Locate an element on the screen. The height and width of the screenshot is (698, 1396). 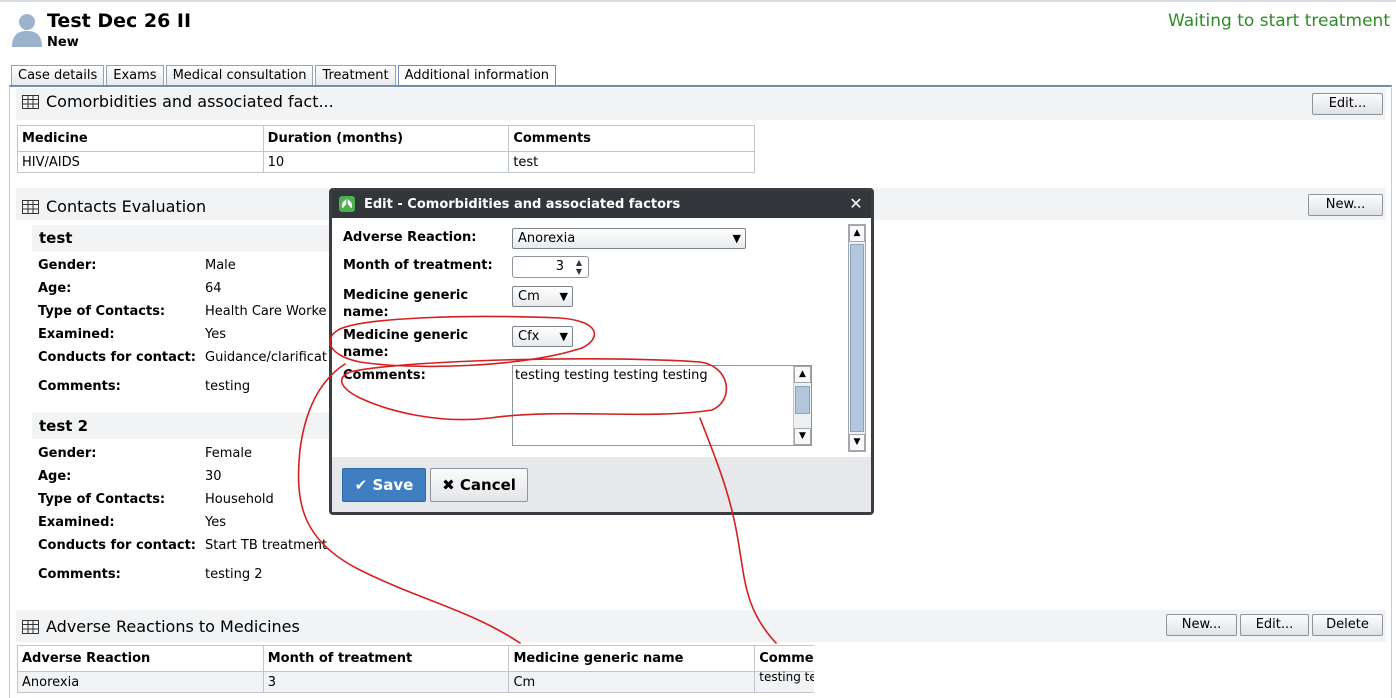
dialog-footer: ✔ Save ✖ Cancel is located at coordinates (601, 484).